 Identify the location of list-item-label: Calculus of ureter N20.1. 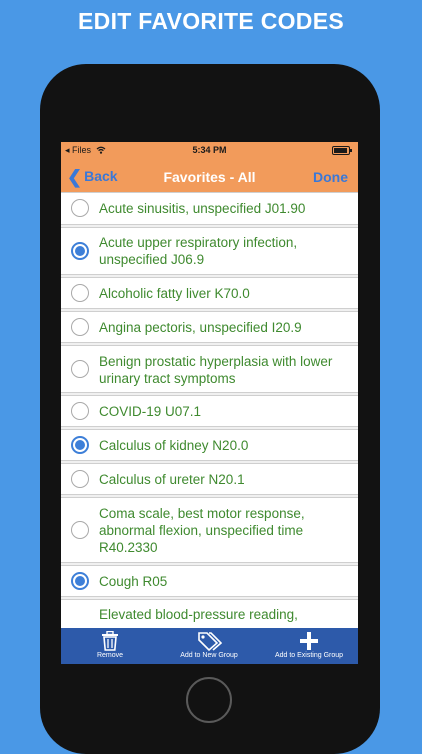
(172, 479).